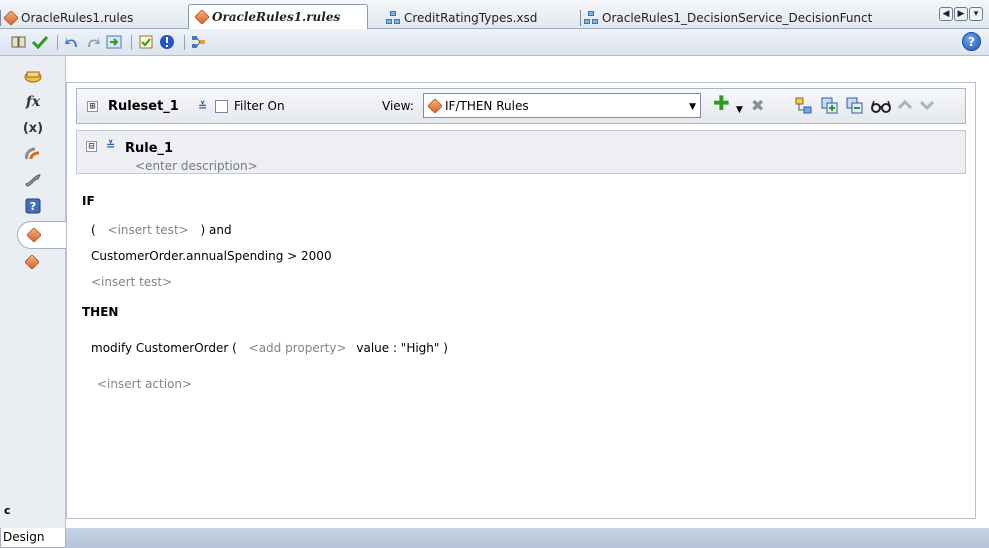 Image resolution: width=989 pixels, height=548 pixels. What do you see at coordinates (216, 230) in the screenshot?
I see `close-and-operator: ) and` at bounding box center [216, 230].